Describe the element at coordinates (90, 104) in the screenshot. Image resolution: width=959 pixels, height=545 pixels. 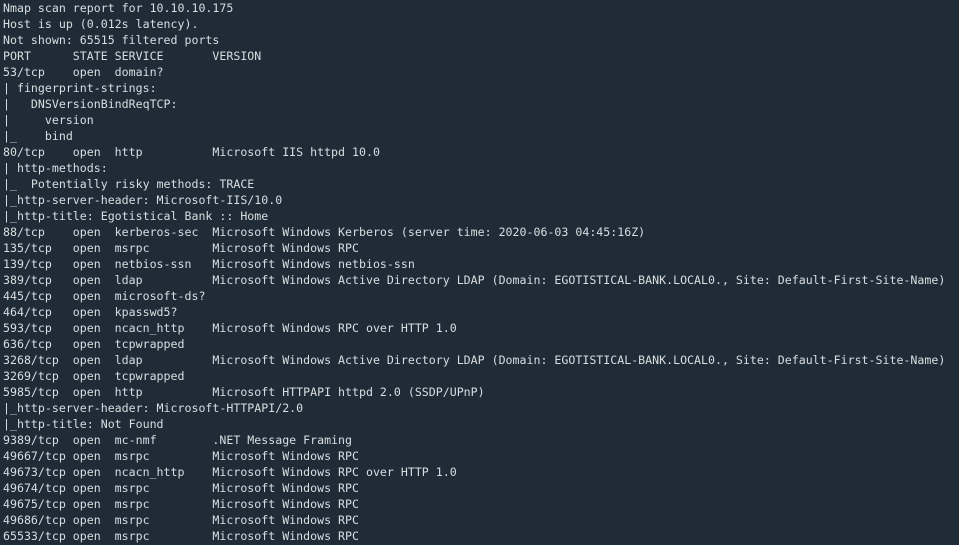
I see `terminal-line: | DNSVersionBindReqTCP:` at that location.